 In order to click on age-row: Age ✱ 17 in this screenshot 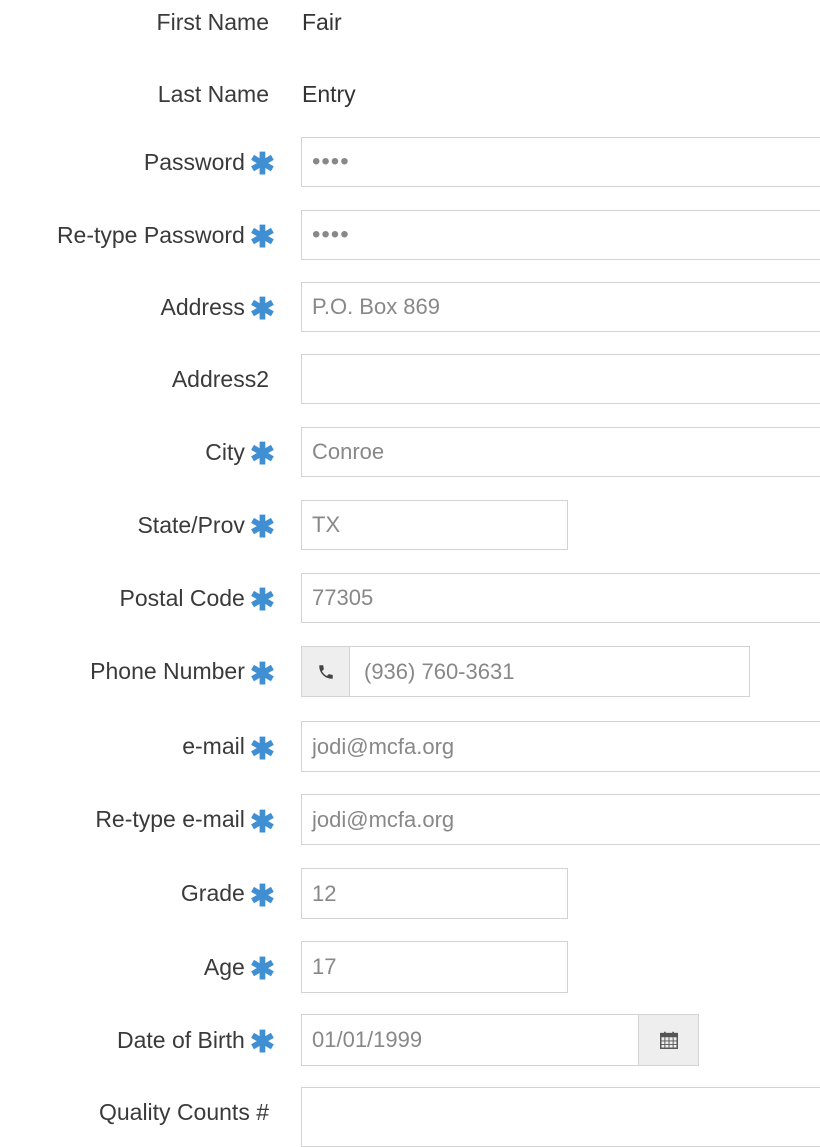, I will do `click(410, 967)`.